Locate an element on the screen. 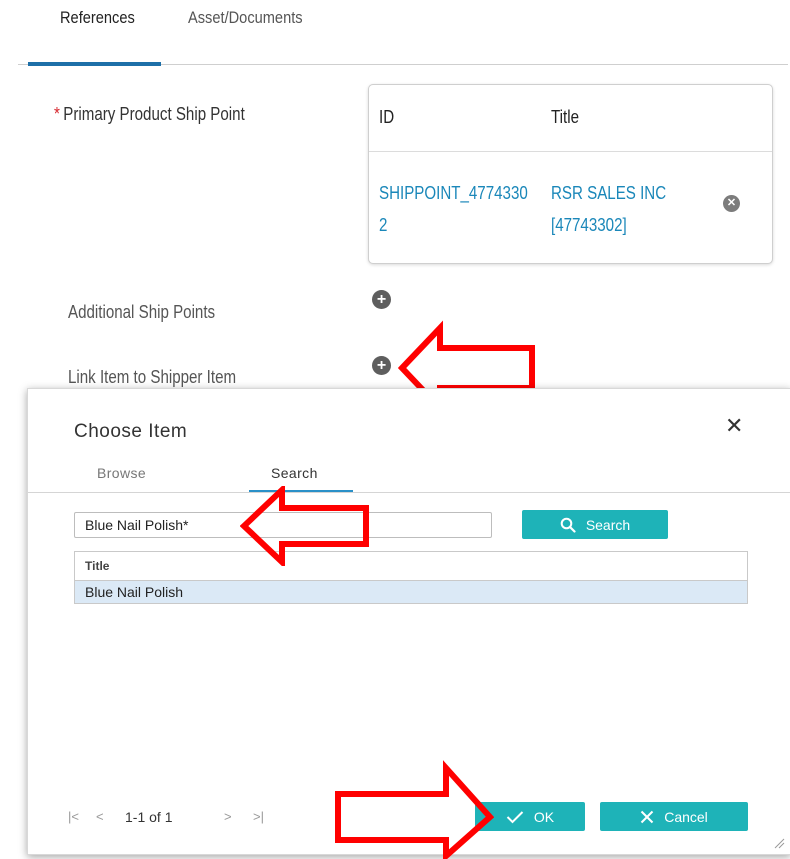  prev-page-button: < is located at coordinates (100, 816).